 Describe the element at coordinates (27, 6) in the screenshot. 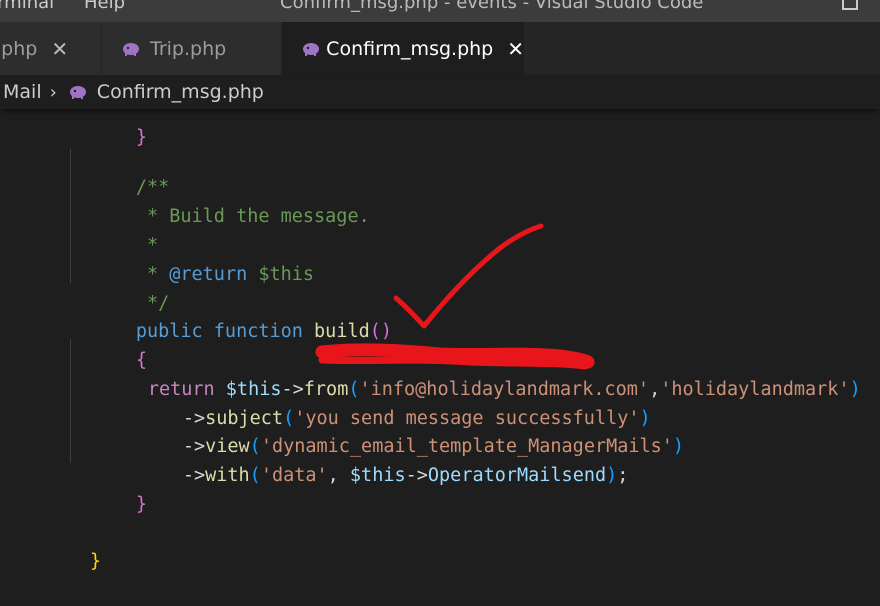

I see `menu-terminal: erminal` at that location.